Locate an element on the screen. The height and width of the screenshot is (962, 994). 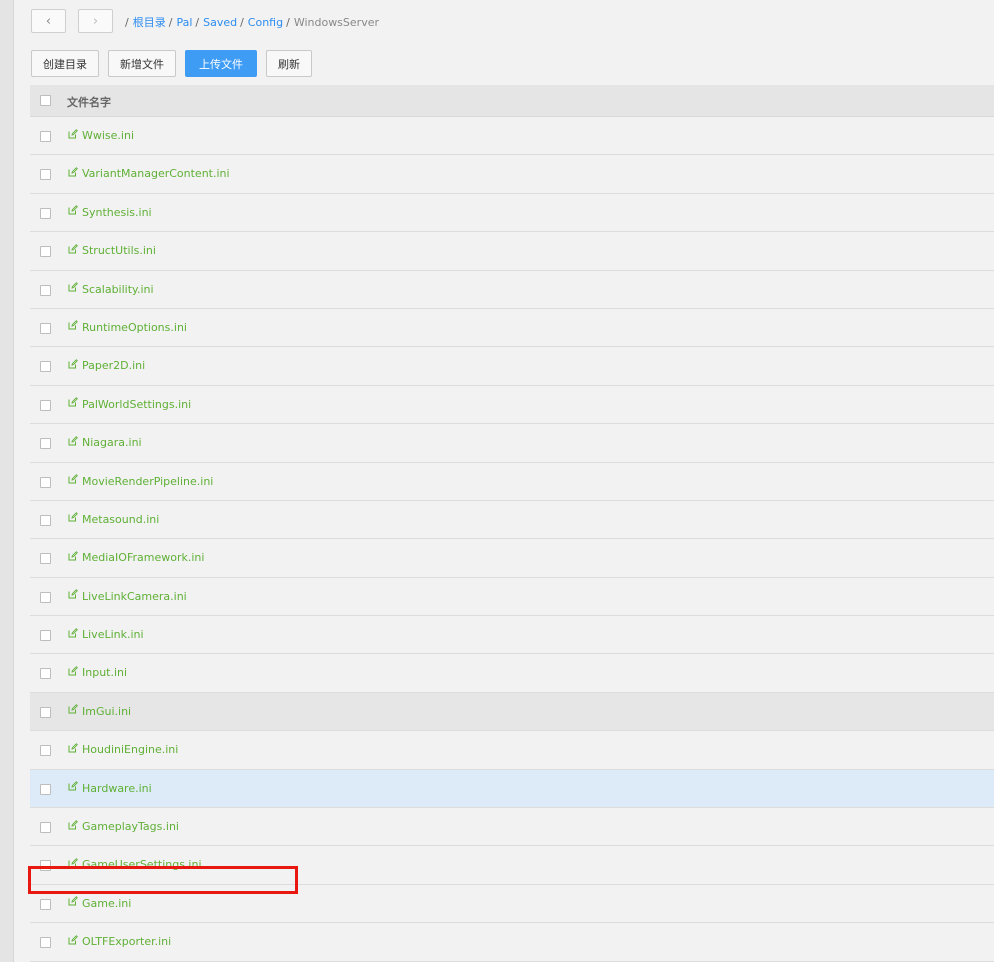
file-name: Wwise.ini is located at coordinates (108, 135).